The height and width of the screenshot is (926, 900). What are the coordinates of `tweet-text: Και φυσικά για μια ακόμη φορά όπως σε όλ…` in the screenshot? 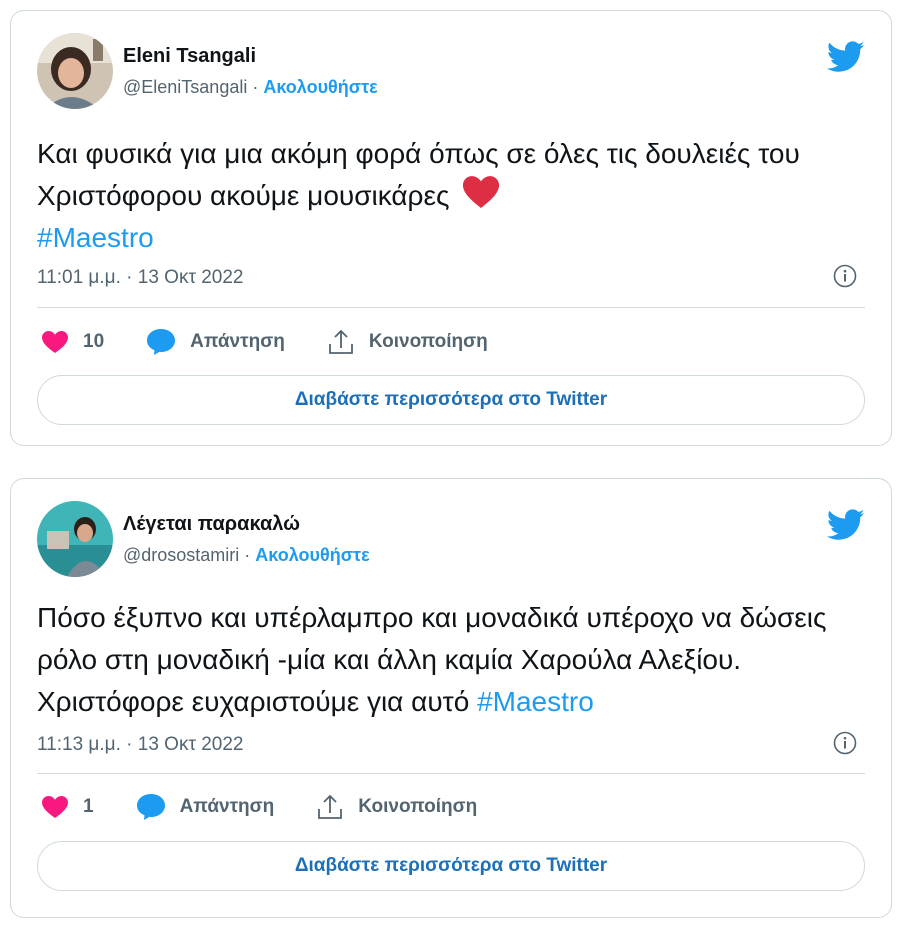 It's located at (449, 196).